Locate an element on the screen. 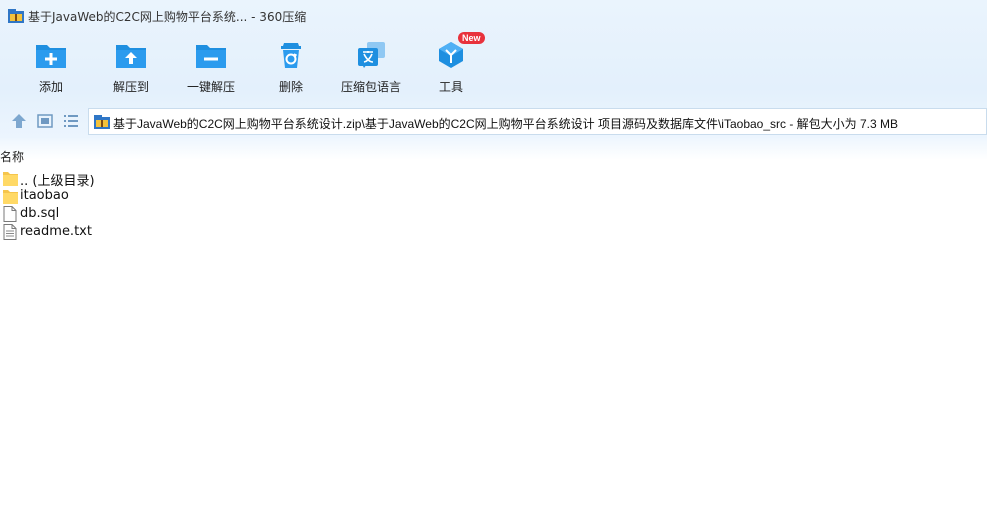 Image resolution: width=987 pixels, height=527 pixels. add-button: 添加 is located at coordinates (51, 67).